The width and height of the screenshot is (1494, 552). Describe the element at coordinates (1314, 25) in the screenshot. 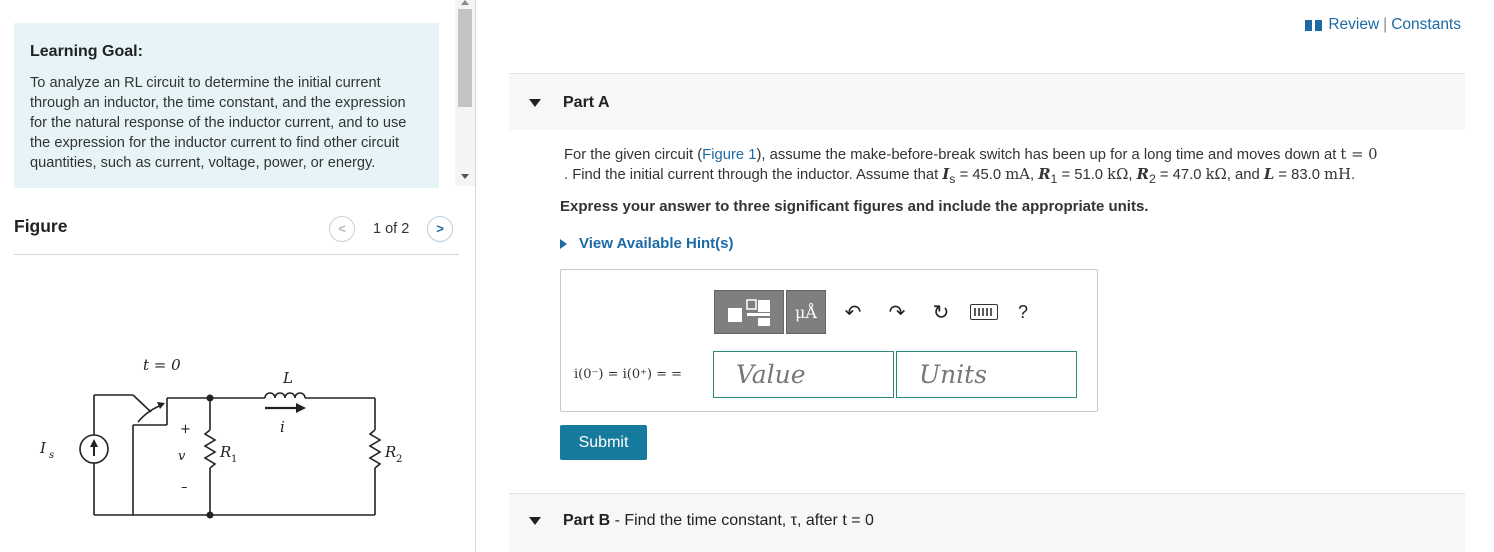

I see `book-icon` at that location.